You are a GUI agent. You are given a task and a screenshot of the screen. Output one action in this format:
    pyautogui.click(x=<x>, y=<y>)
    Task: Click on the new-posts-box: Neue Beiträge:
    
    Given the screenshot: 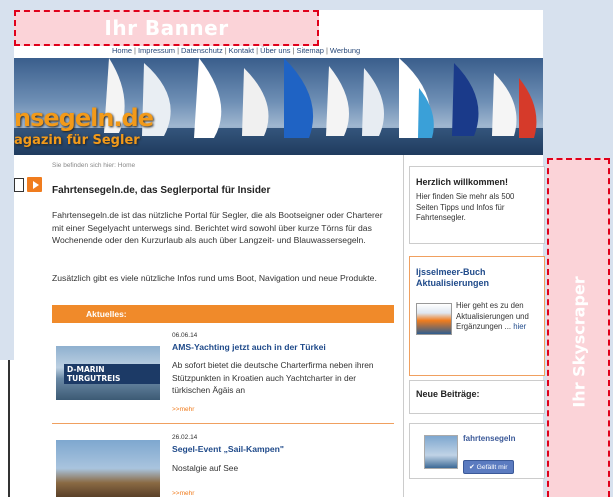 What is the action you would take?
    pyautogui.click(x=477, y=397)
    